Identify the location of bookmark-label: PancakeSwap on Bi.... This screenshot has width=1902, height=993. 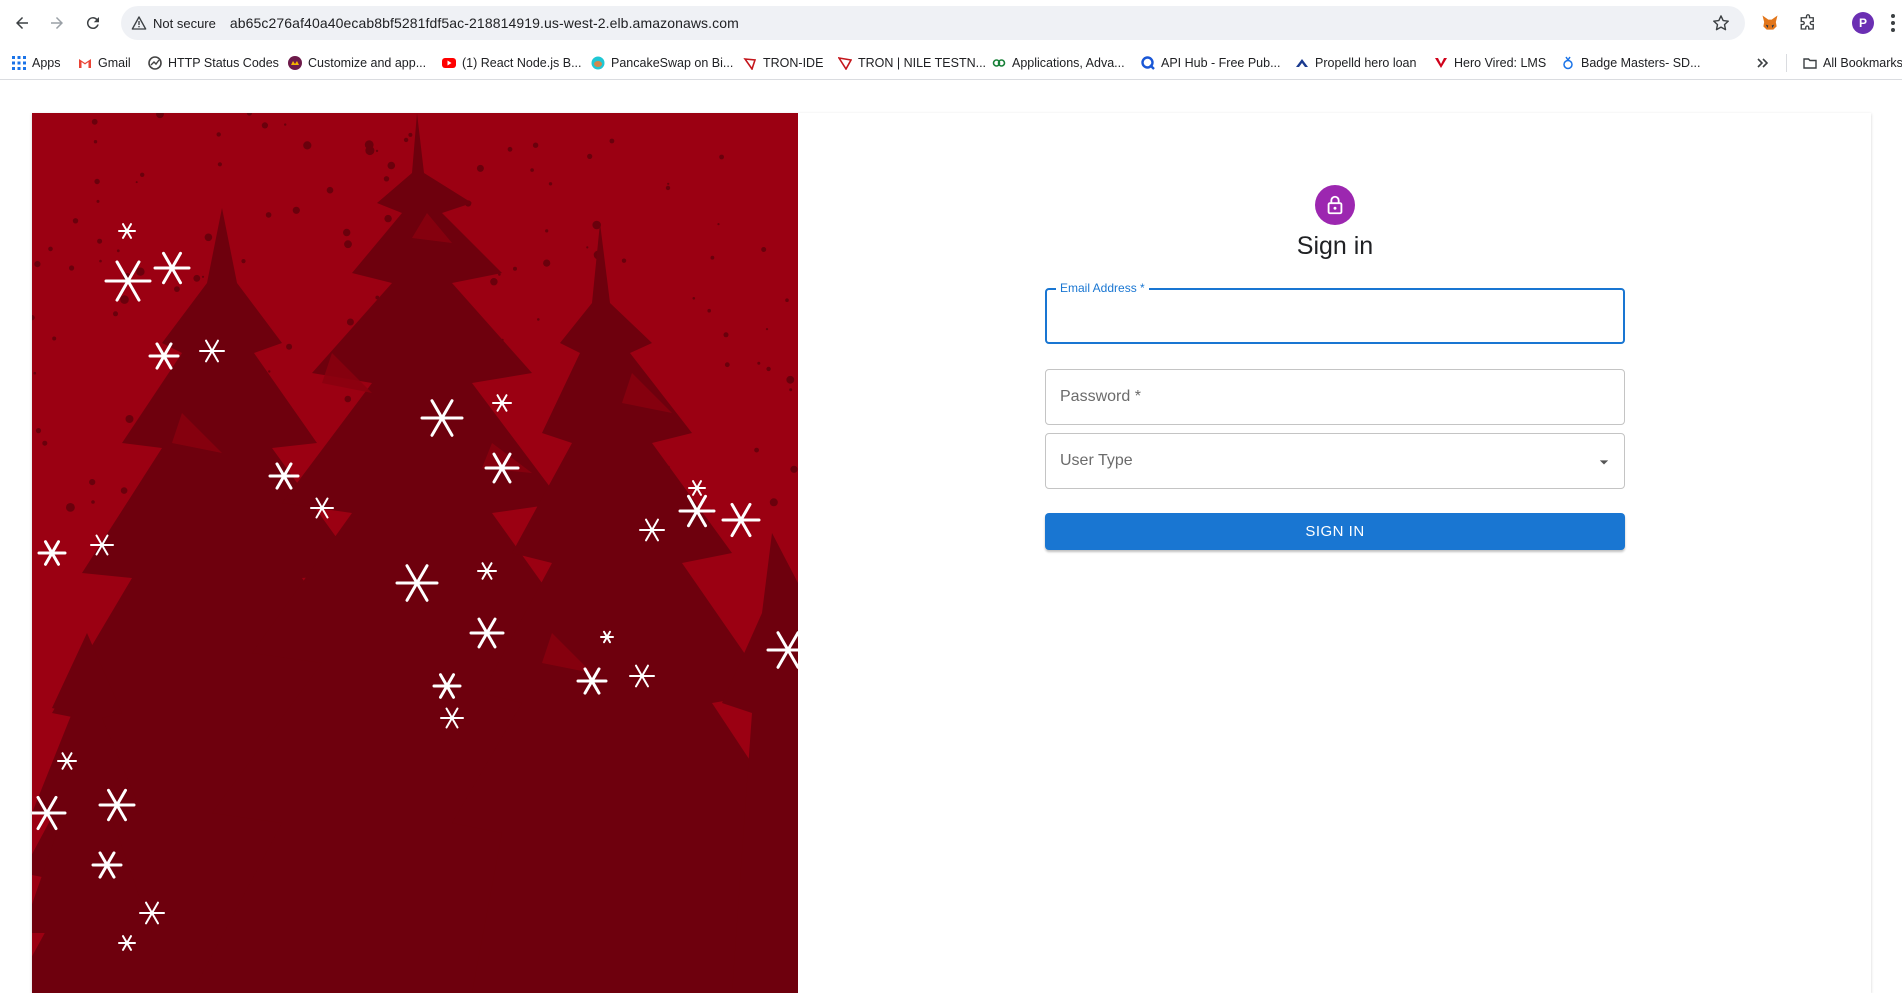
(672, 63).